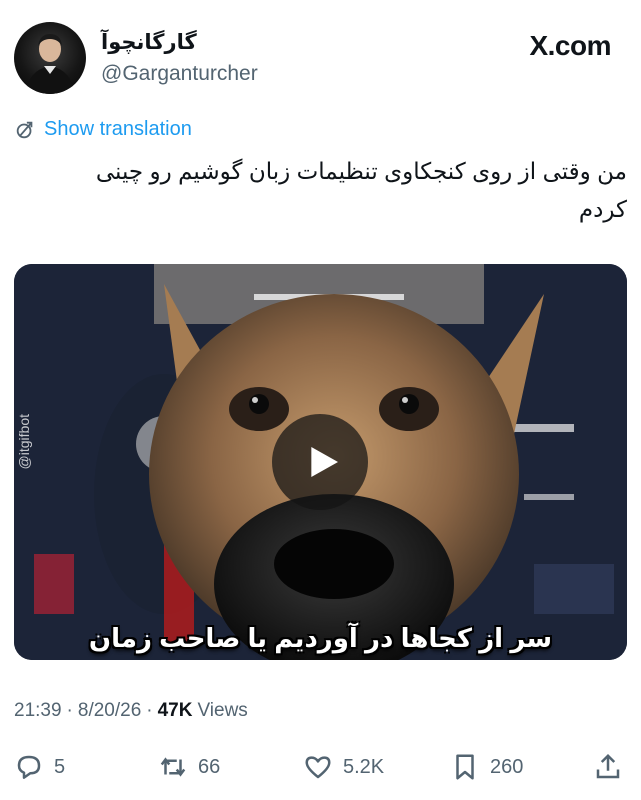  What do you see at coordinates (29, 767) in the screenshot?
I see `reply-icon` at bounding box center [29, 767].